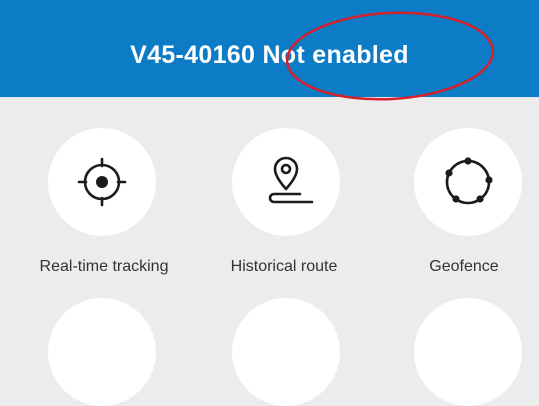 Image resolution: width=539 pixels, height=406 pixels. I want to click on crosshair-icon, so click(102, 182).